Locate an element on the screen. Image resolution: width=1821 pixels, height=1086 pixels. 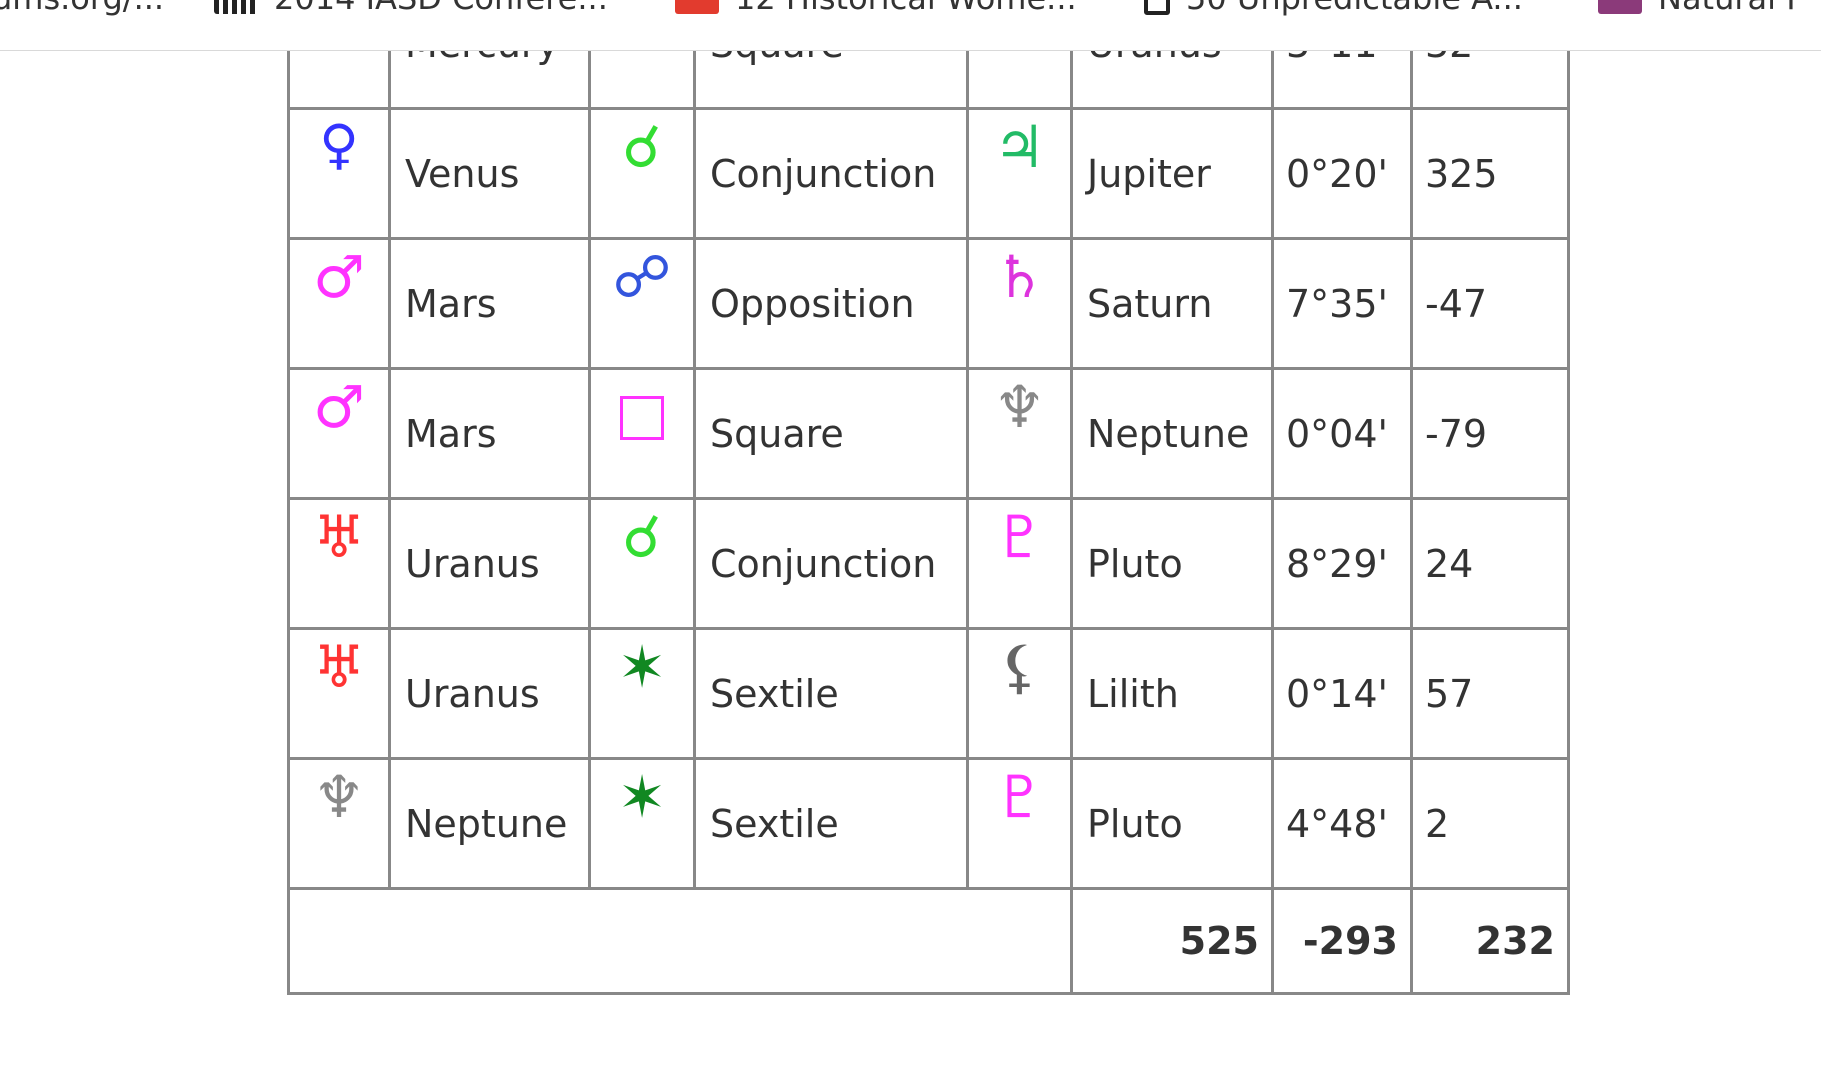
total-net: 232 is located at coordinates (1490, 941).